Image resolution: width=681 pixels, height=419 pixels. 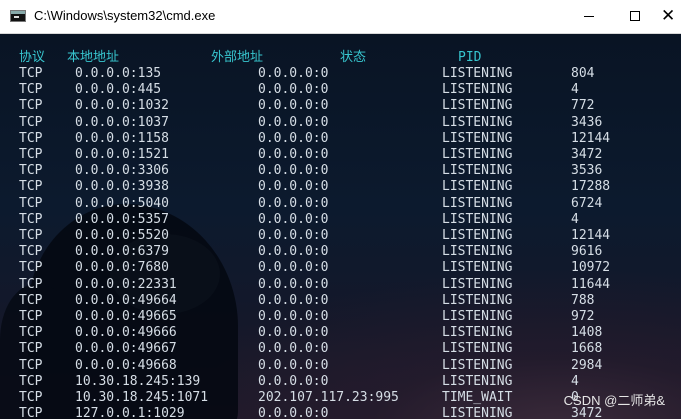 What do you see at coordinates (587, 154) in the screenshot?
I see `cell-pid: 3472` at bounding box center [587, 154].